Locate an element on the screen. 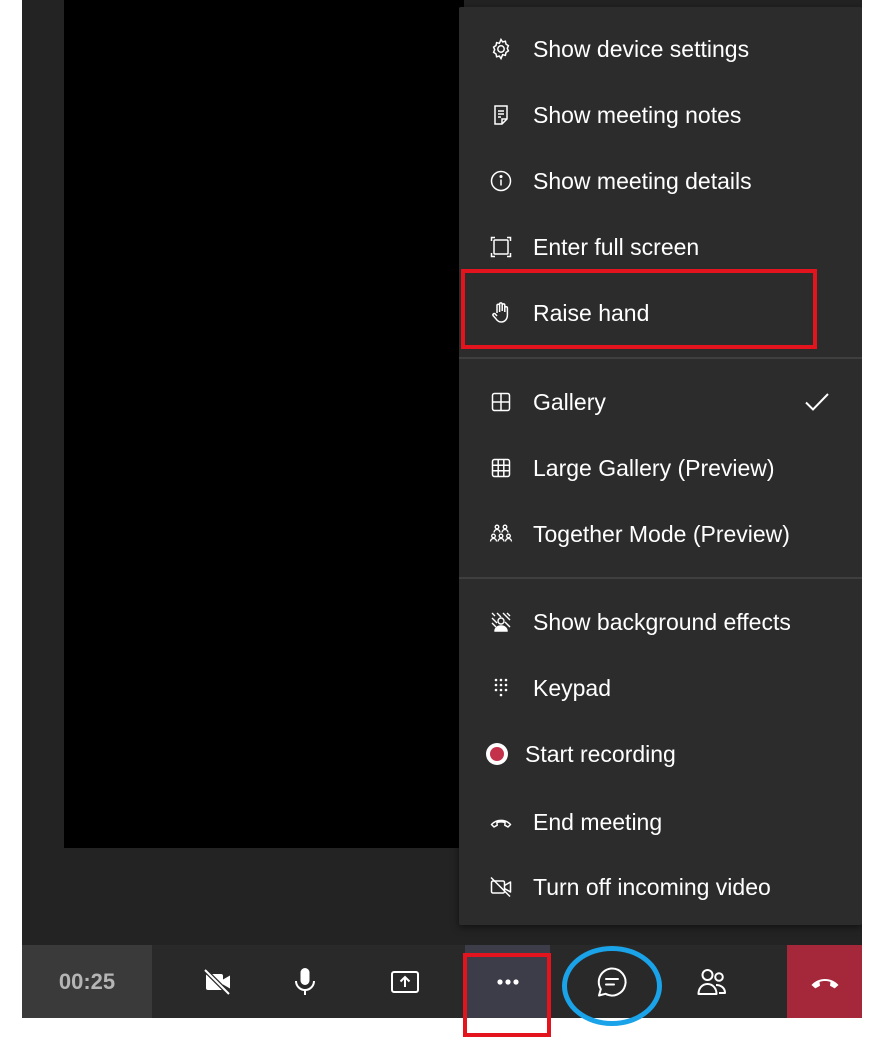  info-icon is located at coordinates (501, 181).